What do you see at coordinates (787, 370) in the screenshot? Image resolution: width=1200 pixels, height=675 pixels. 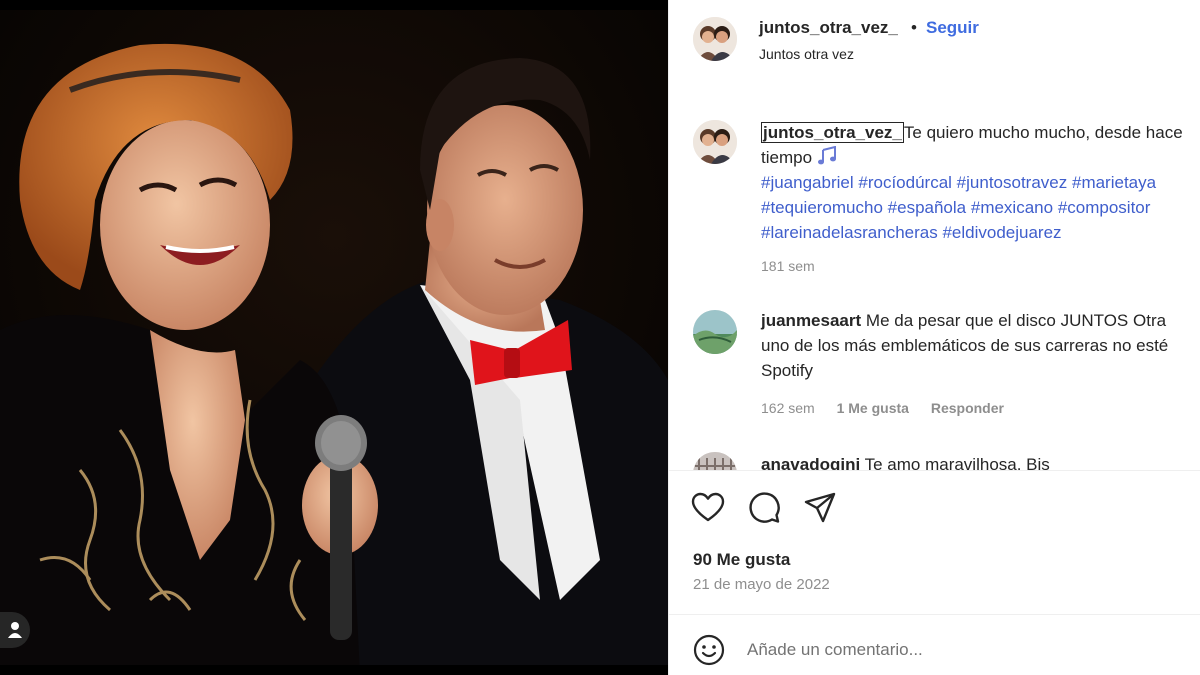 I see `comment-text-line3: Spotify` at bounding box center [787, 370].